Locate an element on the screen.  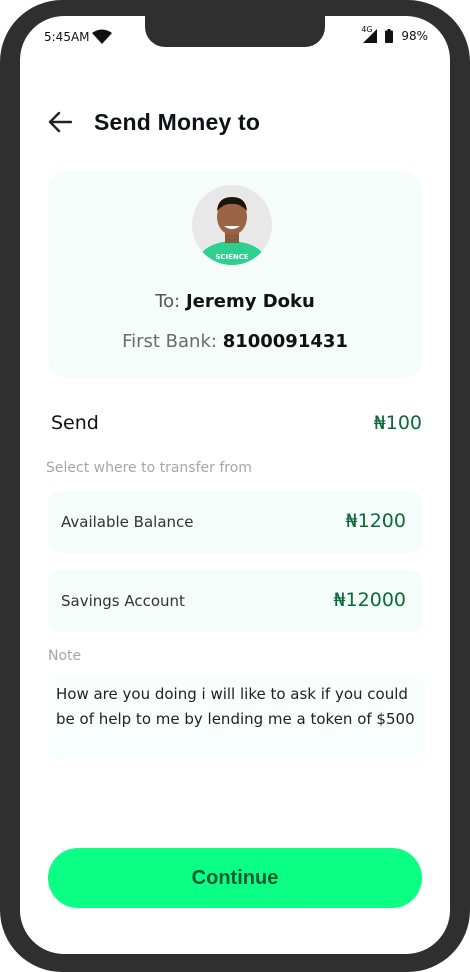
page-header: Send Money to is located at coordinates (153, 122).